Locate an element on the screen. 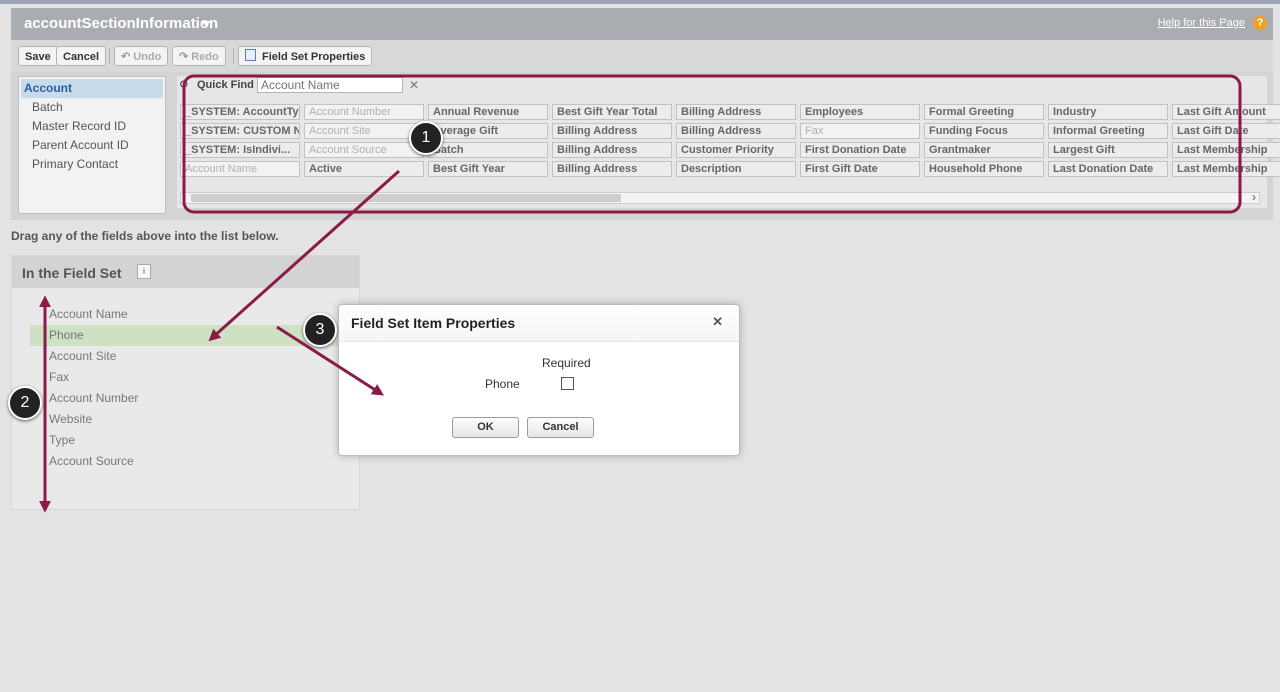 The image size is (1280, 692). field-chip: Informal Greeting is located at coordinates (1108, 131).